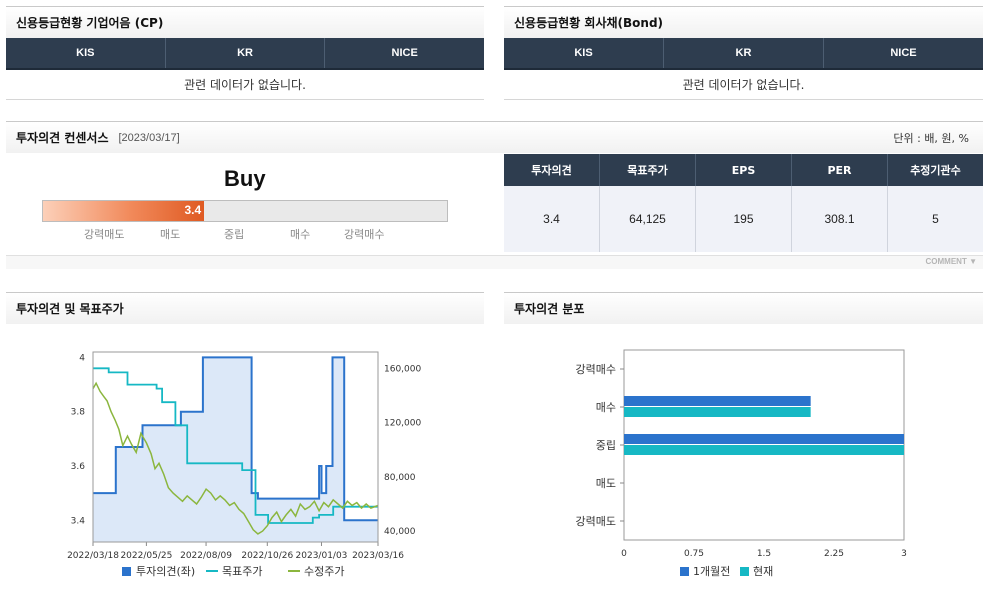 The height and width of the screenshot is (600, 987). Describe the element at coordinates (973, 261) in the screenshot. I see `chevron-down-icon: ▼` at that location.